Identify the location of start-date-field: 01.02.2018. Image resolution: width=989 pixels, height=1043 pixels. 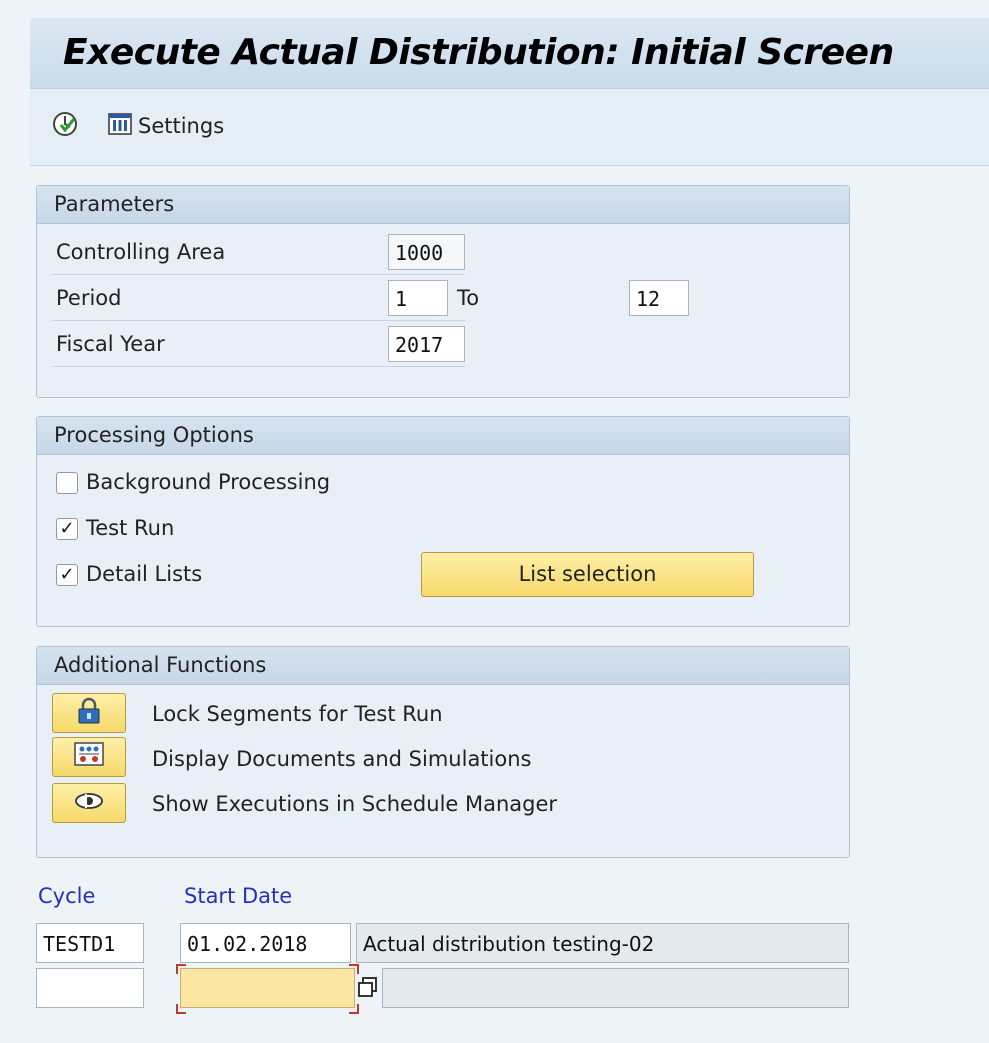
(265, 943).